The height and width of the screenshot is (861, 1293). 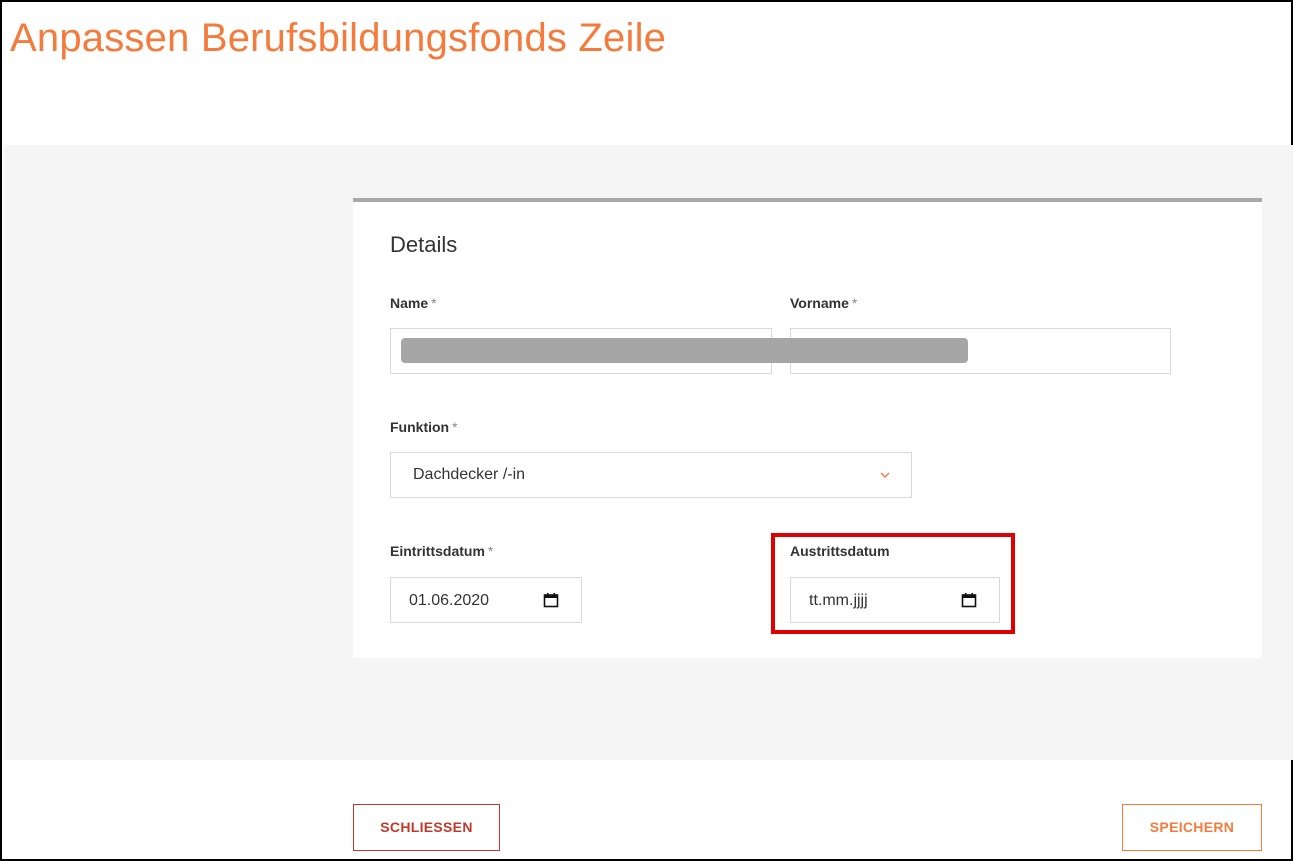 What do you see at coordinates (449, 600) in the screenshot?
I see `eintrittsdatum-value: 01.06.2020` at bounding box center [449, 600].